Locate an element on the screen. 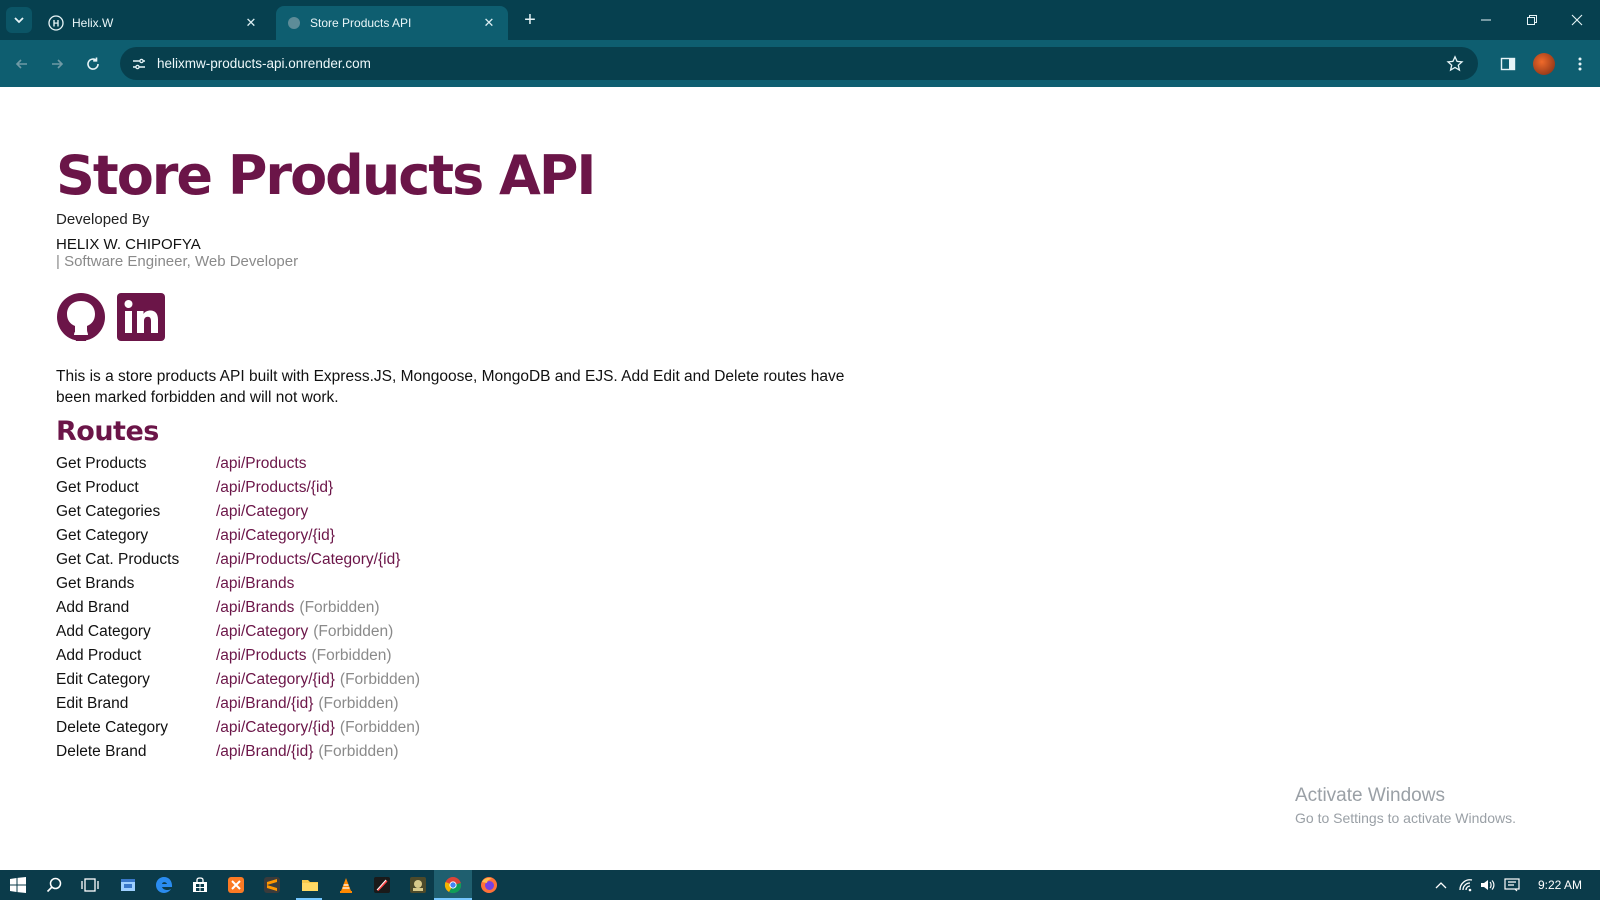 Image resolution: width=1600 pixels, height=900 pixels. taskbar-vlc is located at coordinates (346, 885).